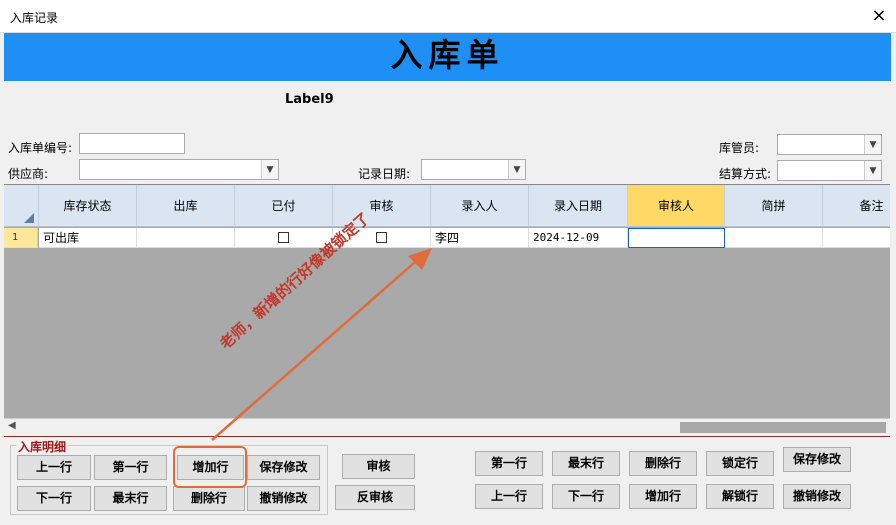  Describe the element at coordinates (54, 467) in the screenshot. I see `detail-prev-button: 上一行` at that location.